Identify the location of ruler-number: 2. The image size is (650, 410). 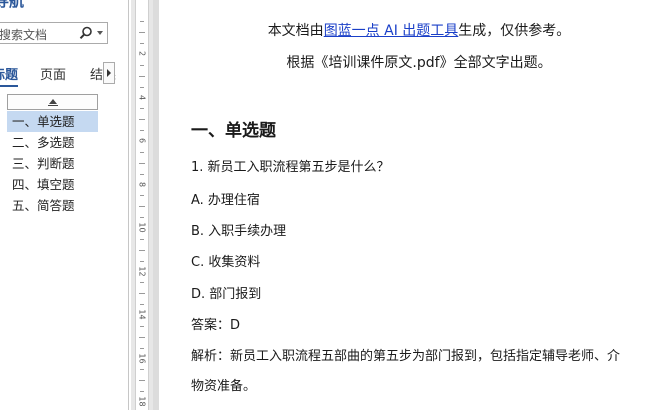
(142, 53).